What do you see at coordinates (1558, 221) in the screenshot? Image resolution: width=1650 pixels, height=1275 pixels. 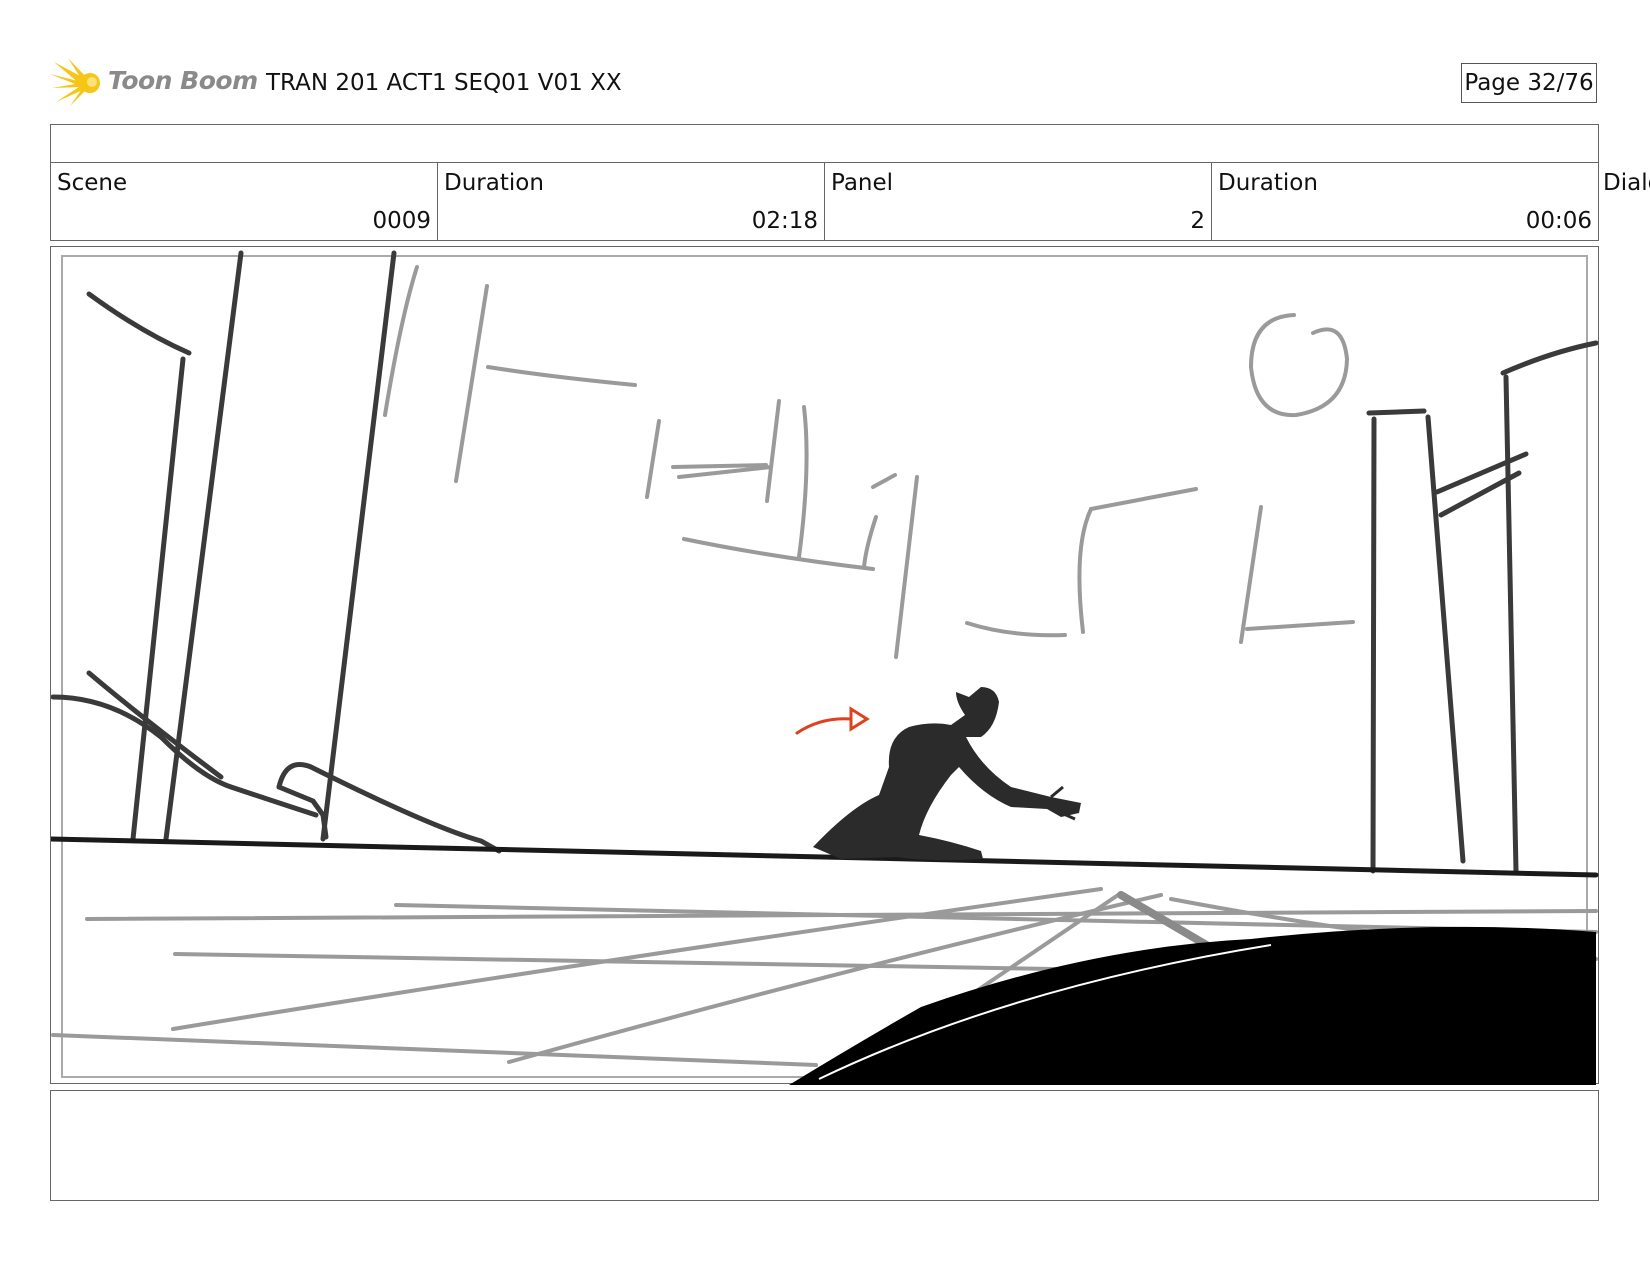 I see `panel-duration-value: 00:06` at bounding box center [1558, 221].